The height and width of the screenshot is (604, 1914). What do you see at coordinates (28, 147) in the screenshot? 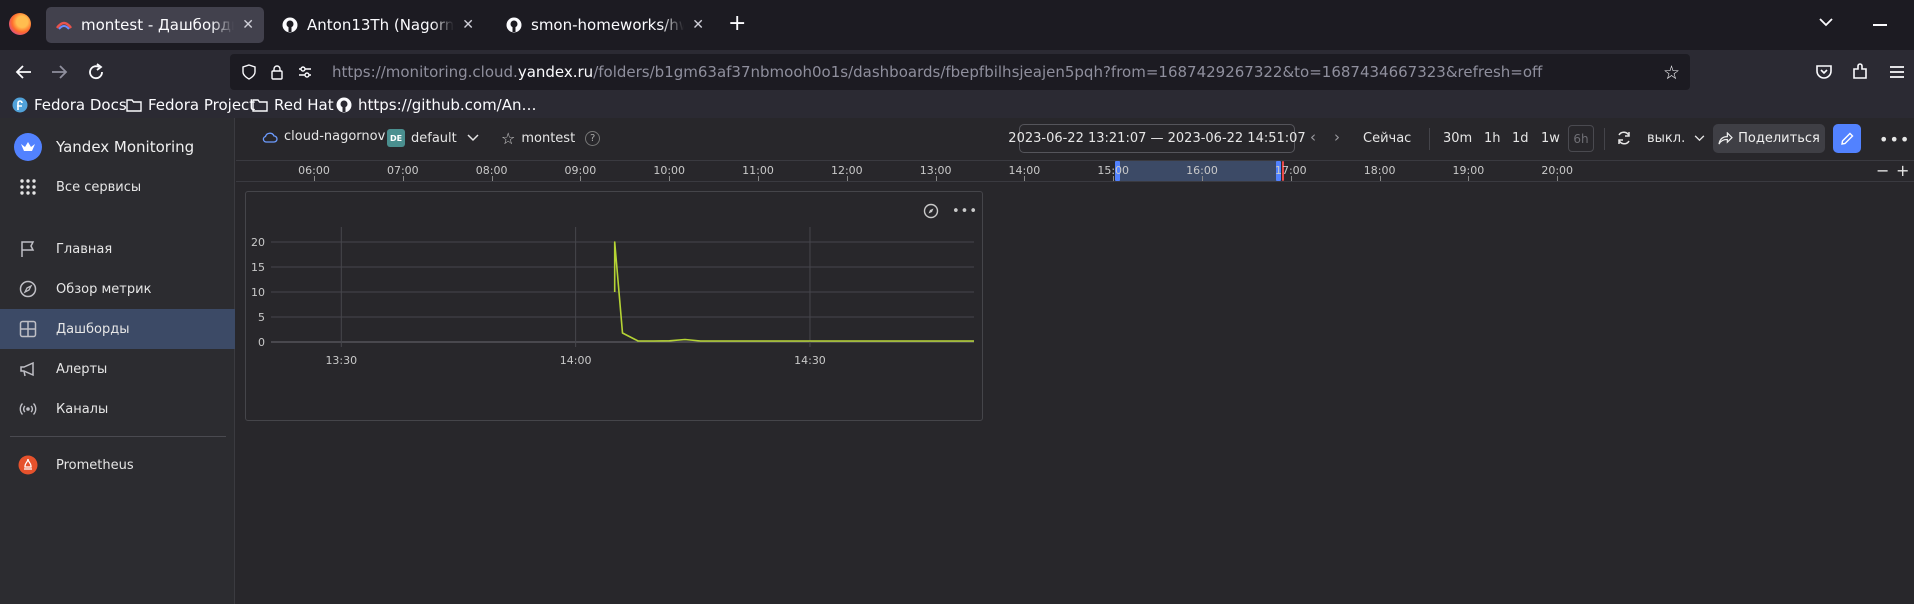
I see `yandex-monitoring-logo-icon` at bounding box center [28, 147].